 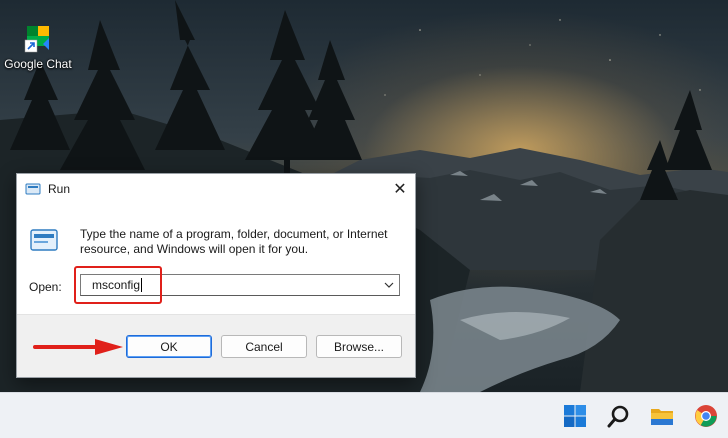 I want to click on arrow-right-annotation-icon, so click(x=78, y=347).